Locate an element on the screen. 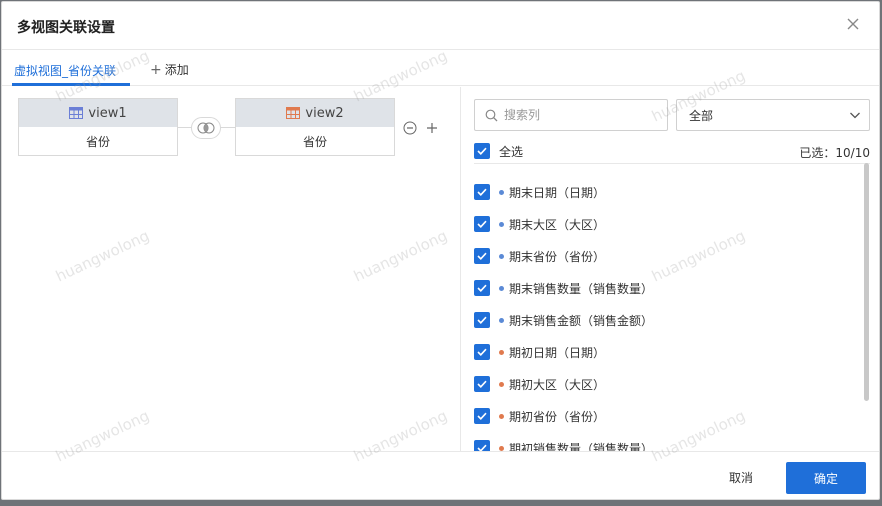 This screenshot has width=882, height=506. field-list-item: 期末销售金额（销售金额） is located at coordinates (672, 320).